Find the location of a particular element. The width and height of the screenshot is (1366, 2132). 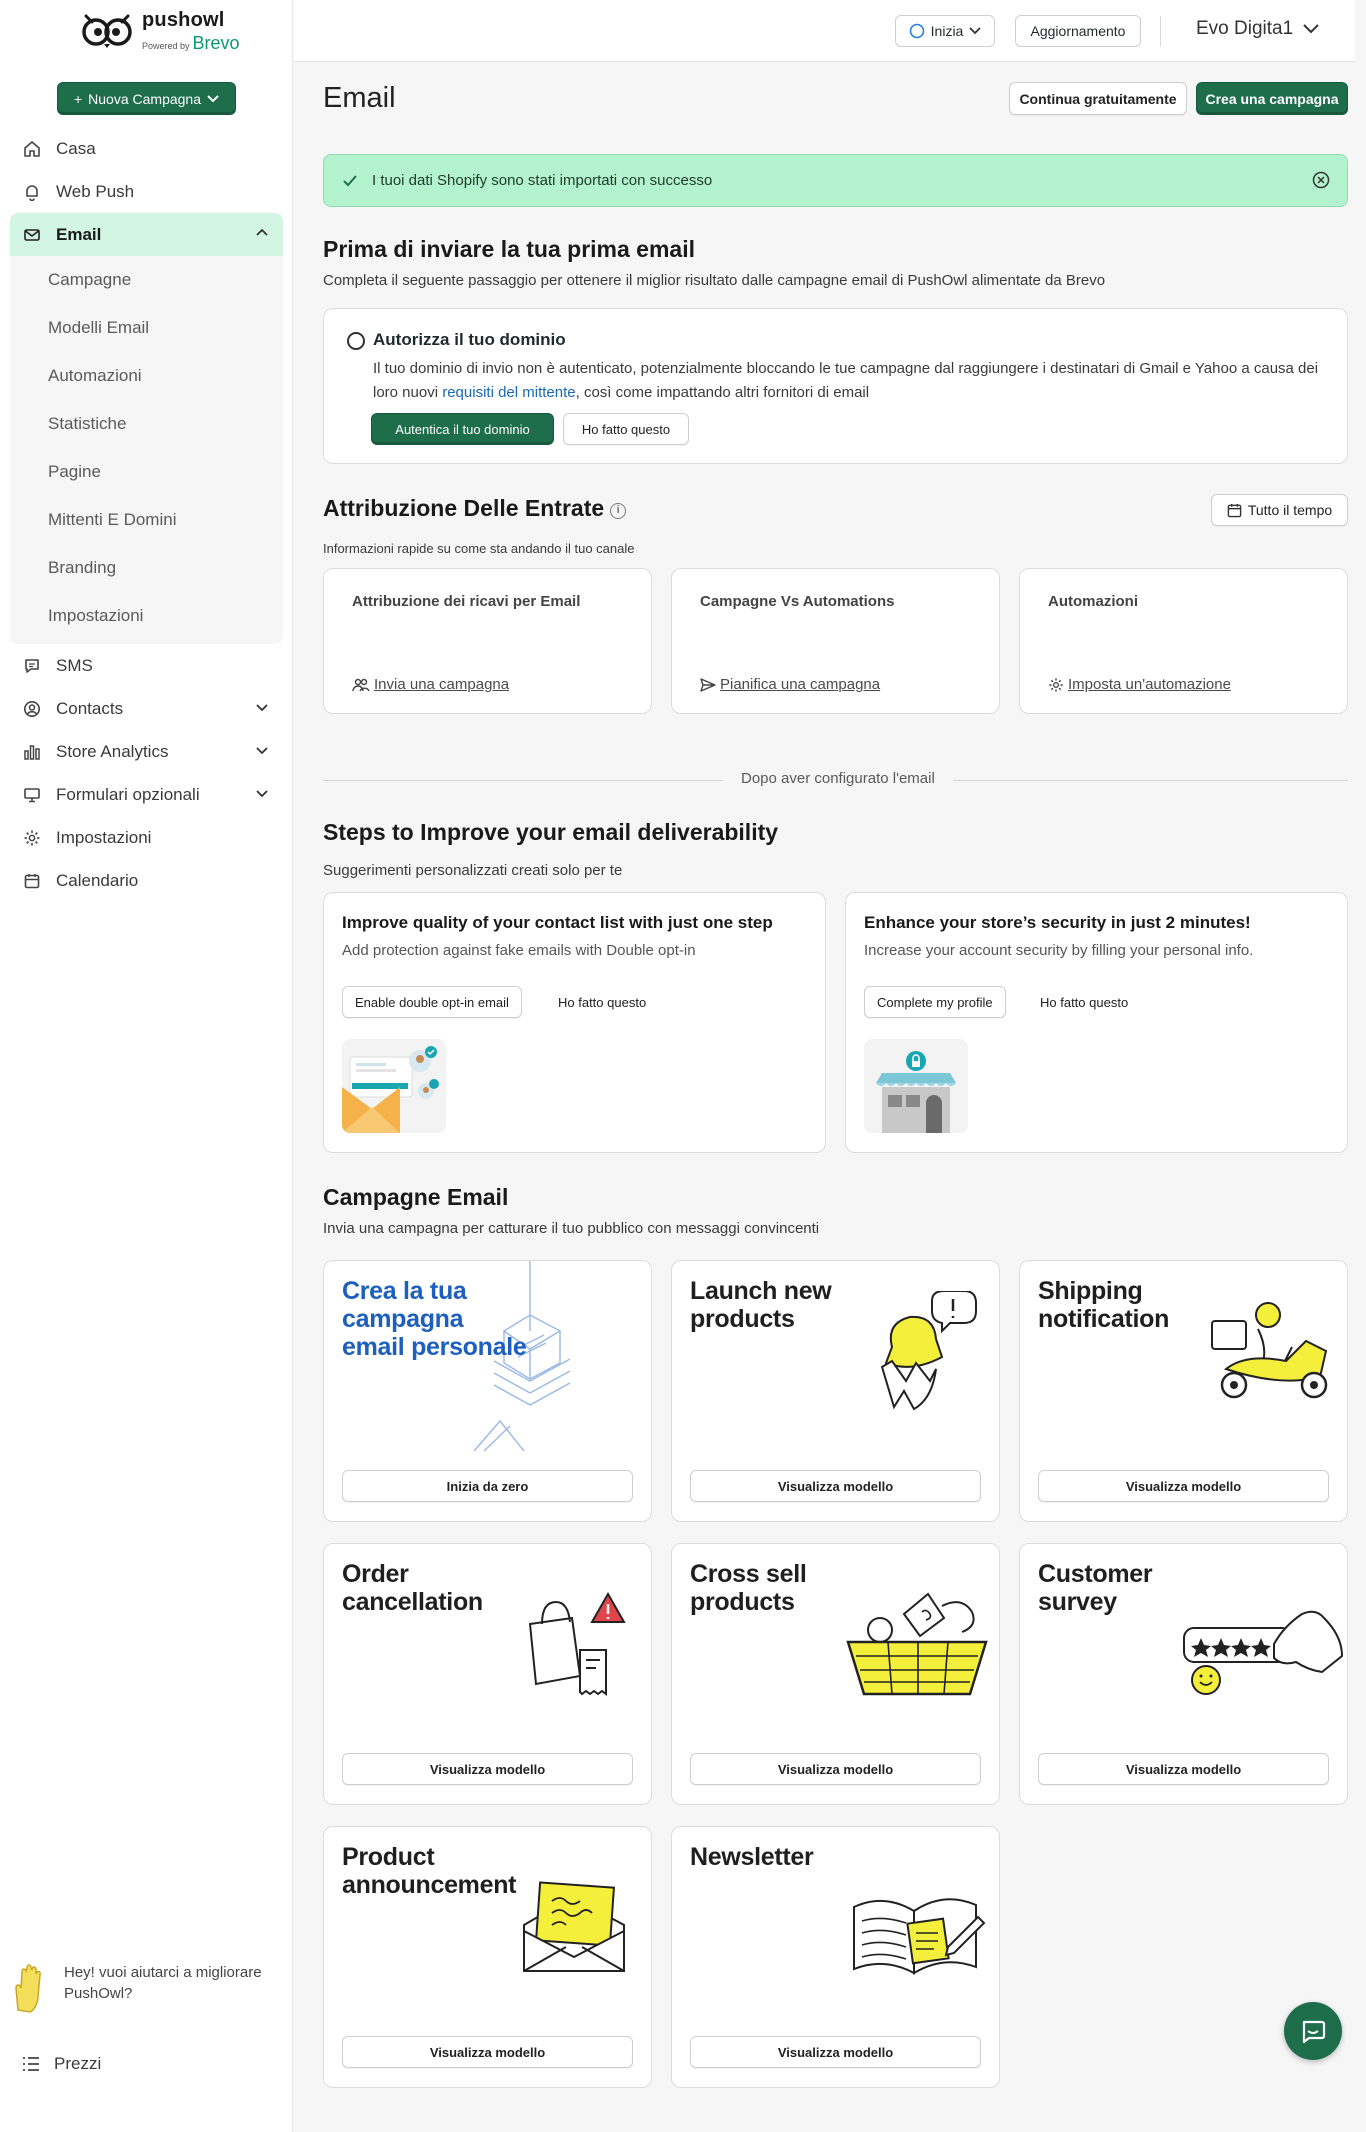

sidebar-item-label: Email is located at coordinates (79, 234).